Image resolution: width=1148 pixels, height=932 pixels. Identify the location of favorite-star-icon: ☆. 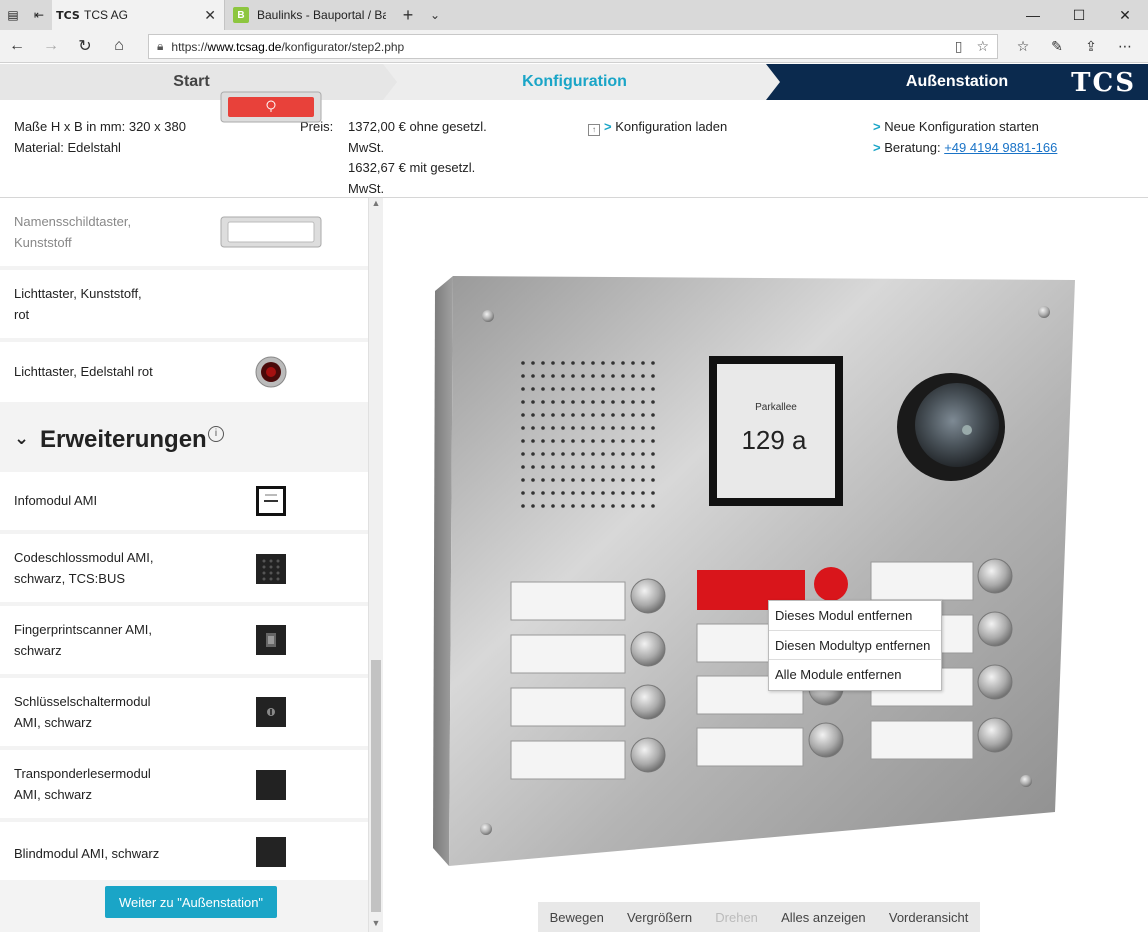
(982, 46).